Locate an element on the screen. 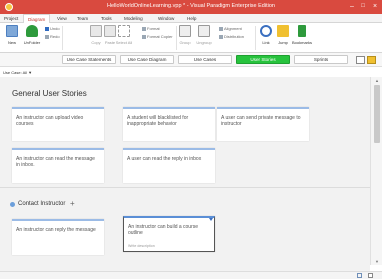 Image resolution: width=382 pixels, height=279 pixels. filter-label: Use Case: is located at coordinates (12, 72).